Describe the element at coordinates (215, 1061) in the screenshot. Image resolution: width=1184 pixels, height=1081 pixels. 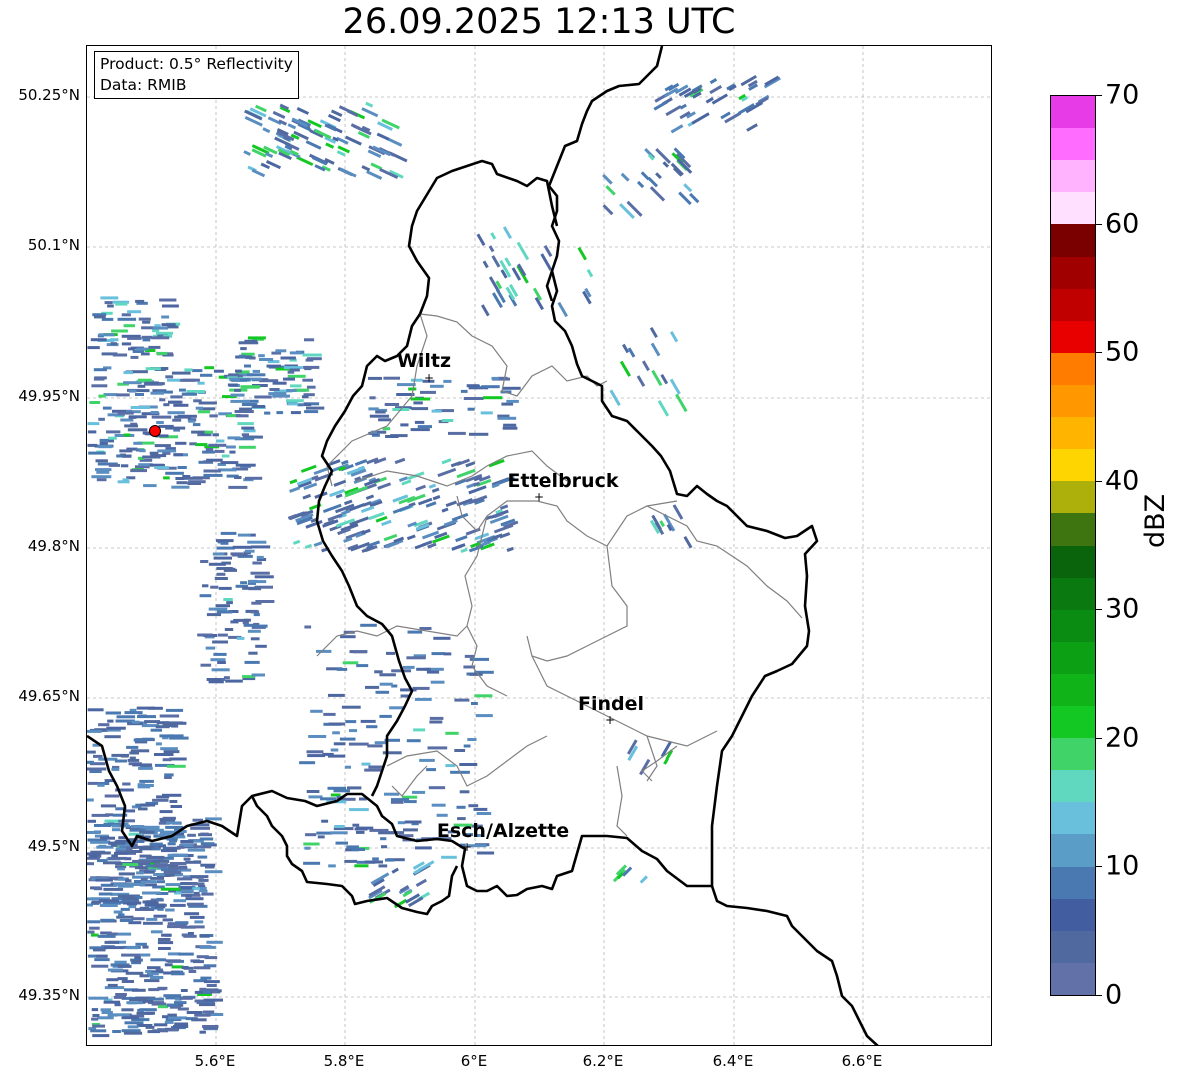
I see `lon-tick-label: 5.6°E` at that location.